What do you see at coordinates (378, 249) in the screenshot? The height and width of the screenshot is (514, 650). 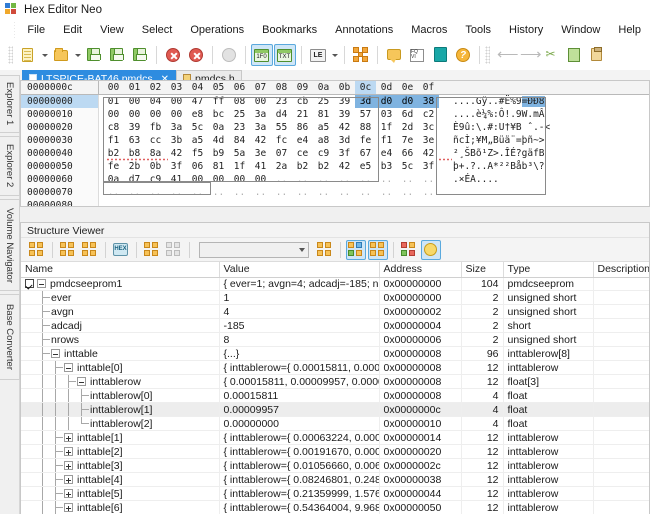 I see `validate-structure-icon` at bounding box center [378, 249].